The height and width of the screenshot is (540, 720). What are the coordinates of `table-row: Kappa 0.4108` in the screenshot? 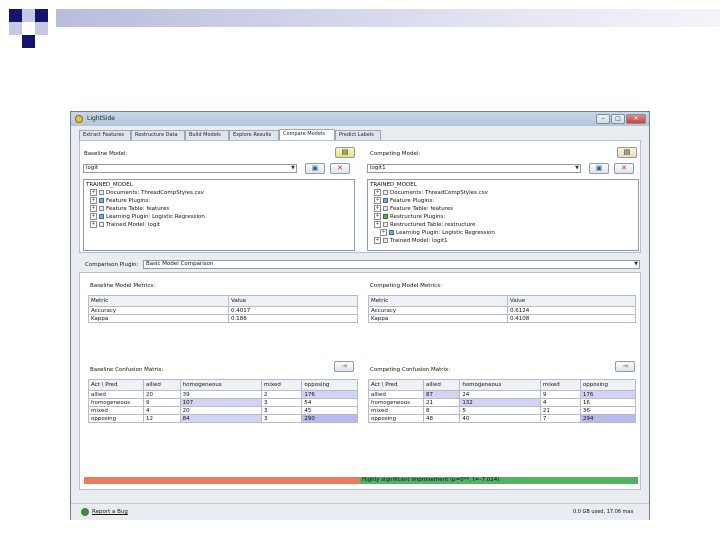 It's located at (502, 318).